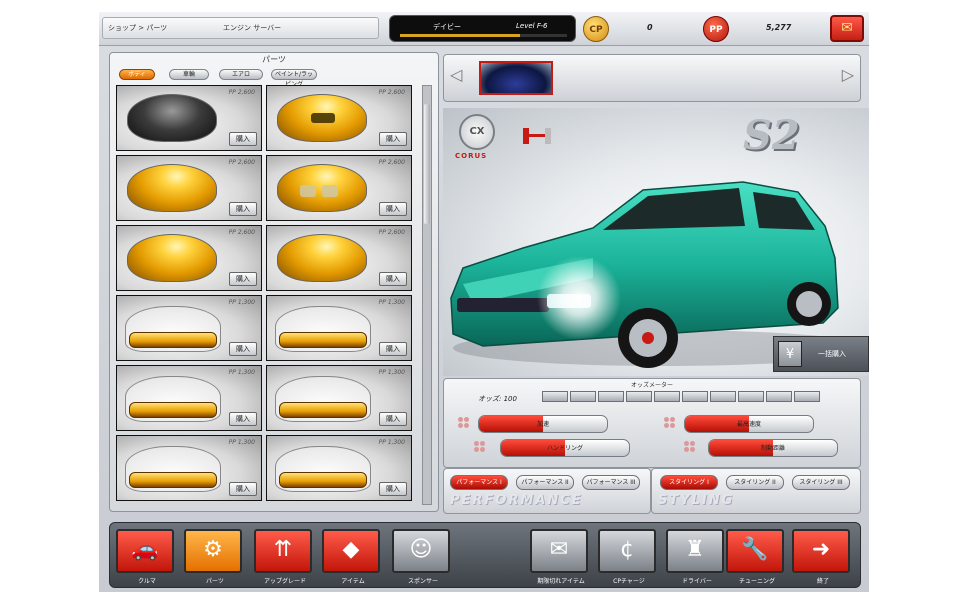  I want to click on next-car-icon: ▷, so click(848, 74).